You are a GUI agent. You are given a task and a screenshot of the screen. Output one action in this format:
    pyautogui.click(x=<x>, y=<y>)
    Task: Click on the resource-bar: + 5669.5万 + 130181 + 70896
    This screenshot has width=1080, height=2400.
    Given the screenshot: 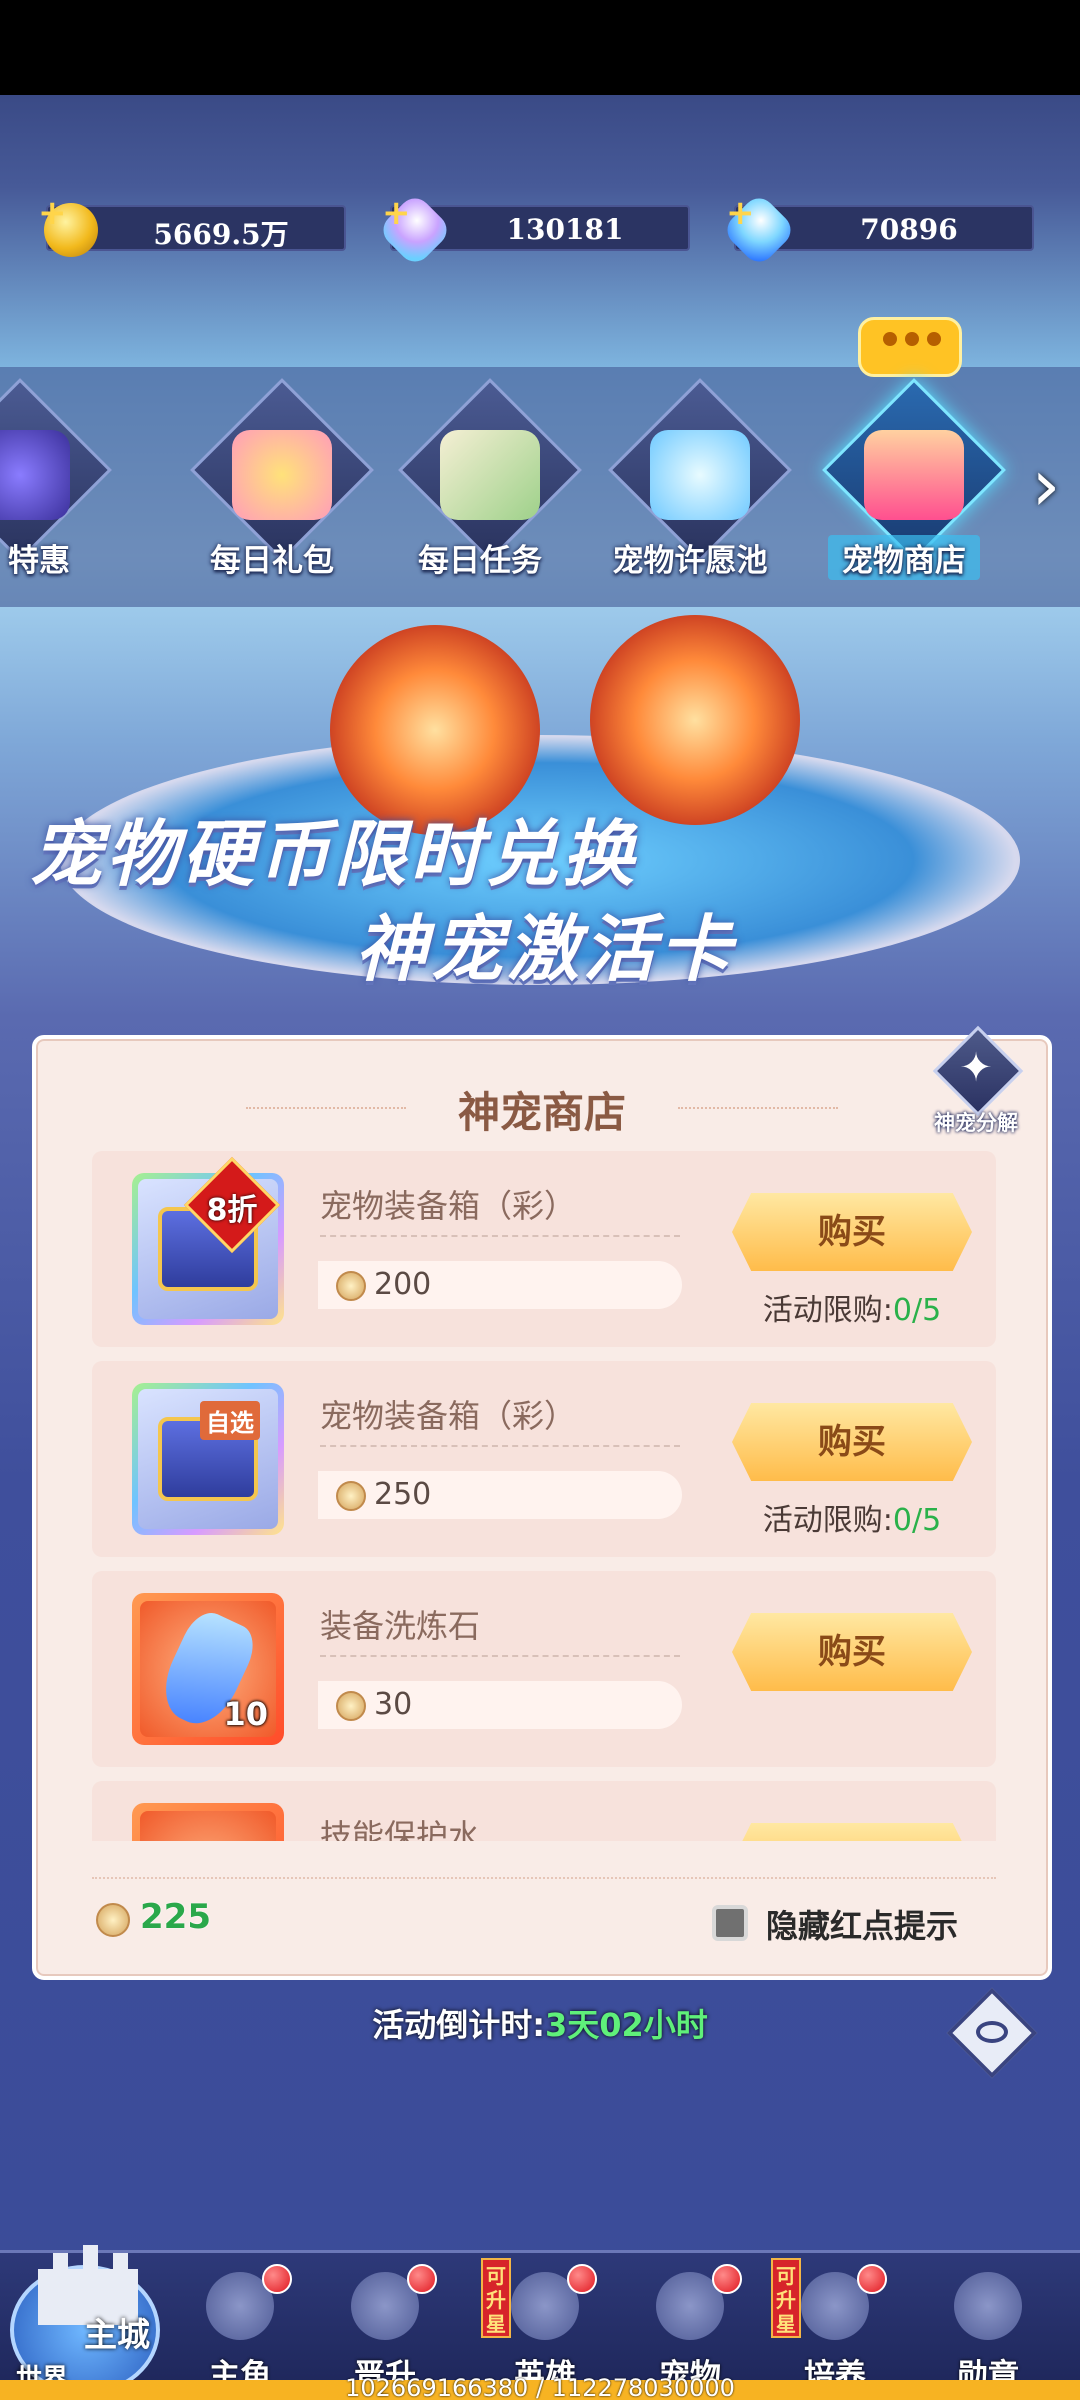 What is the action you would take?
    pyautogui.click(x=540, y=230)
    